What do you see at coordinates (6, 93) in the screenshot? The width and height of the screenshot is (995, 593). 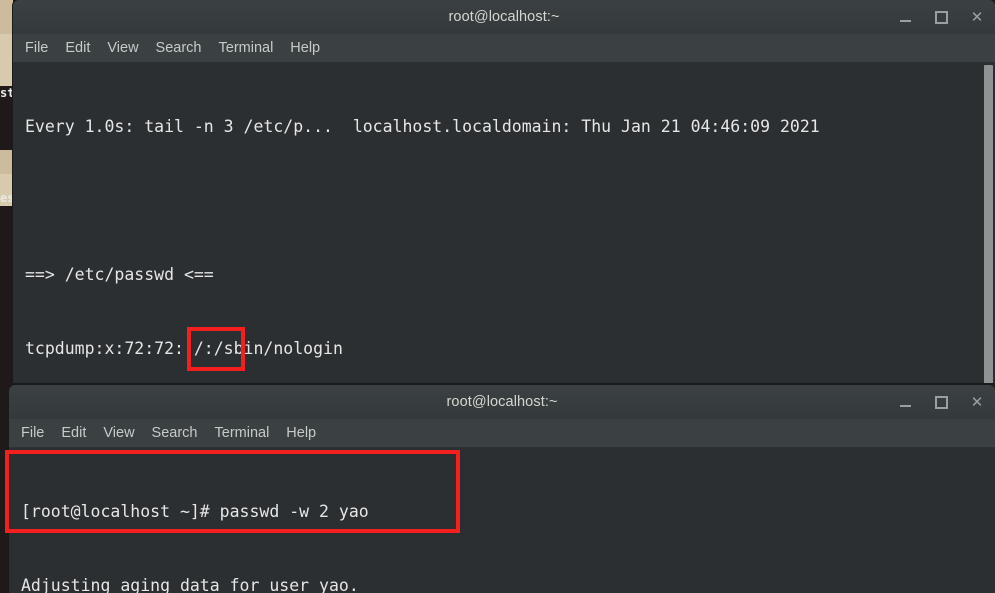 I see `background-text-fragment-1: st` at bounding box center [6, 93].